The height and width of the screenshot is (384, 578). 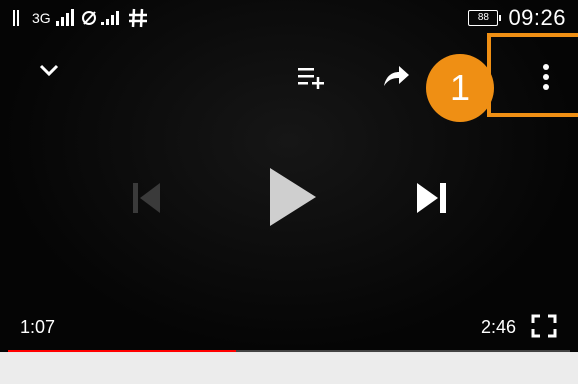 I want to click on callout-badge: 1, so click(x=460, y=88).